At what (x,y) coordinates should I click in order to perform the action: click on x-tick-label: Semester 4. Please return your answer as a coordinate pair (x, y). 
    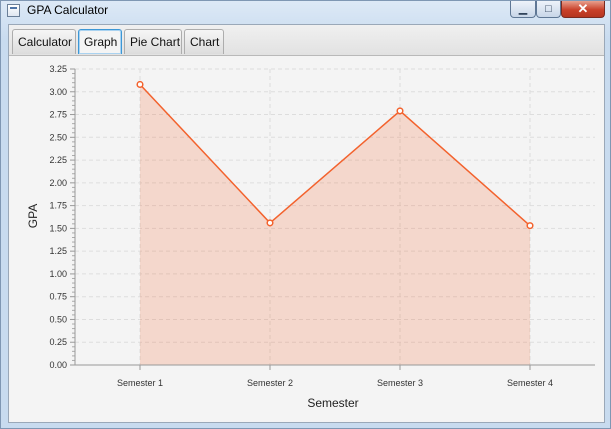
    Looking at the image, I should click on (530, 383).